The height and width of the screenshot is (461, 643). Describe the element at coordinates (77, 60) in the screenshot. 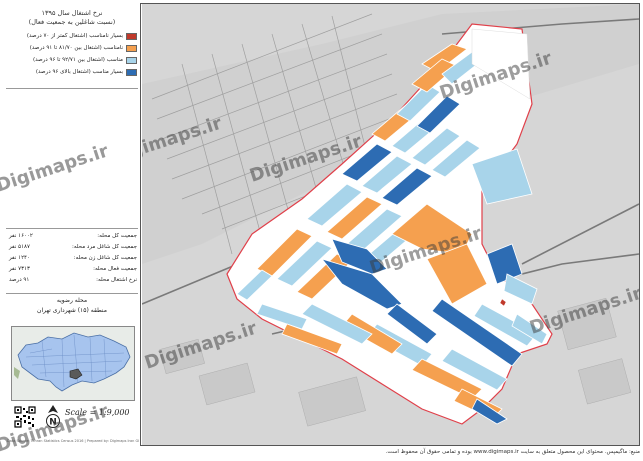

I see `legend-label: مناسب (اشتغال بین ۹۲/۷۱ تا ۹۶ درصد)` at that location.